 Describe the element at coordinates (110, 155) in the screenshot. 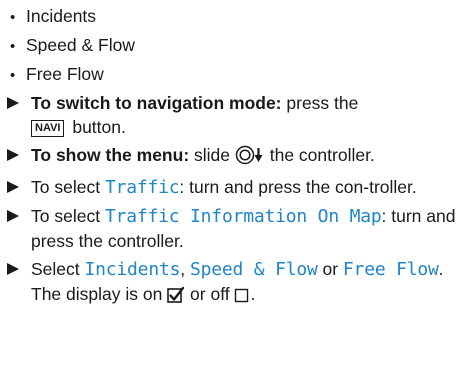

I see `step-heading: To show the menu:` at that location.